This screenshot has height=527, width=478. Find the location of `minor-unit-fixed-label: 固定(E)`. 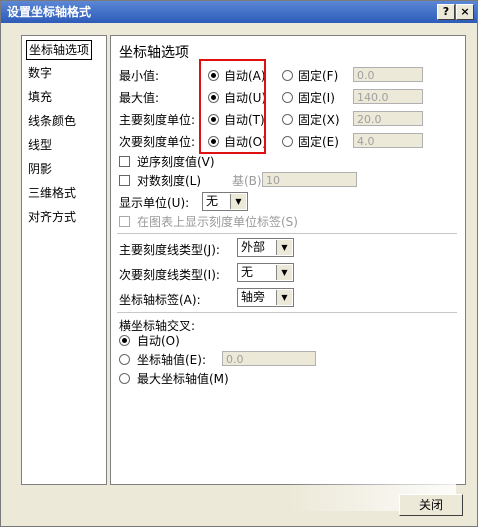

minor-unit-fixed-label: 固定(E) is located at coordinates (318, 142).